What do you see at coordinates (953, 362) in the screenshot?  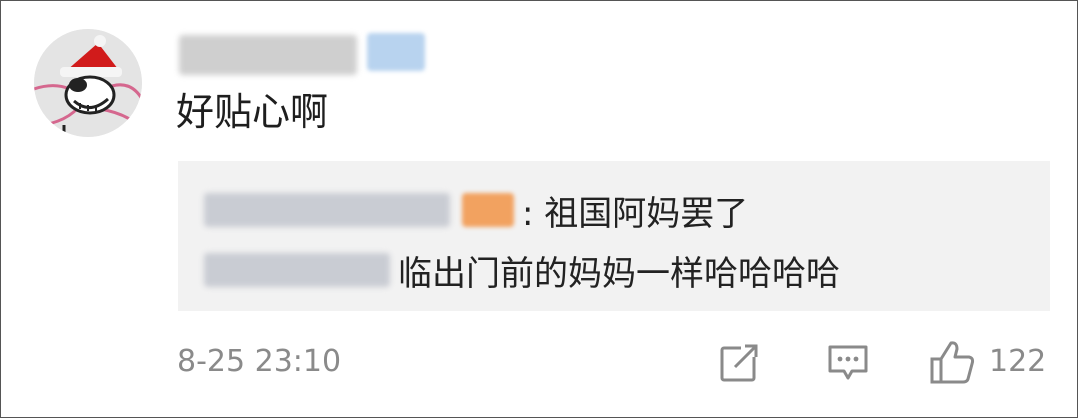 I see `like-icon` at bounding box center [953, 362].